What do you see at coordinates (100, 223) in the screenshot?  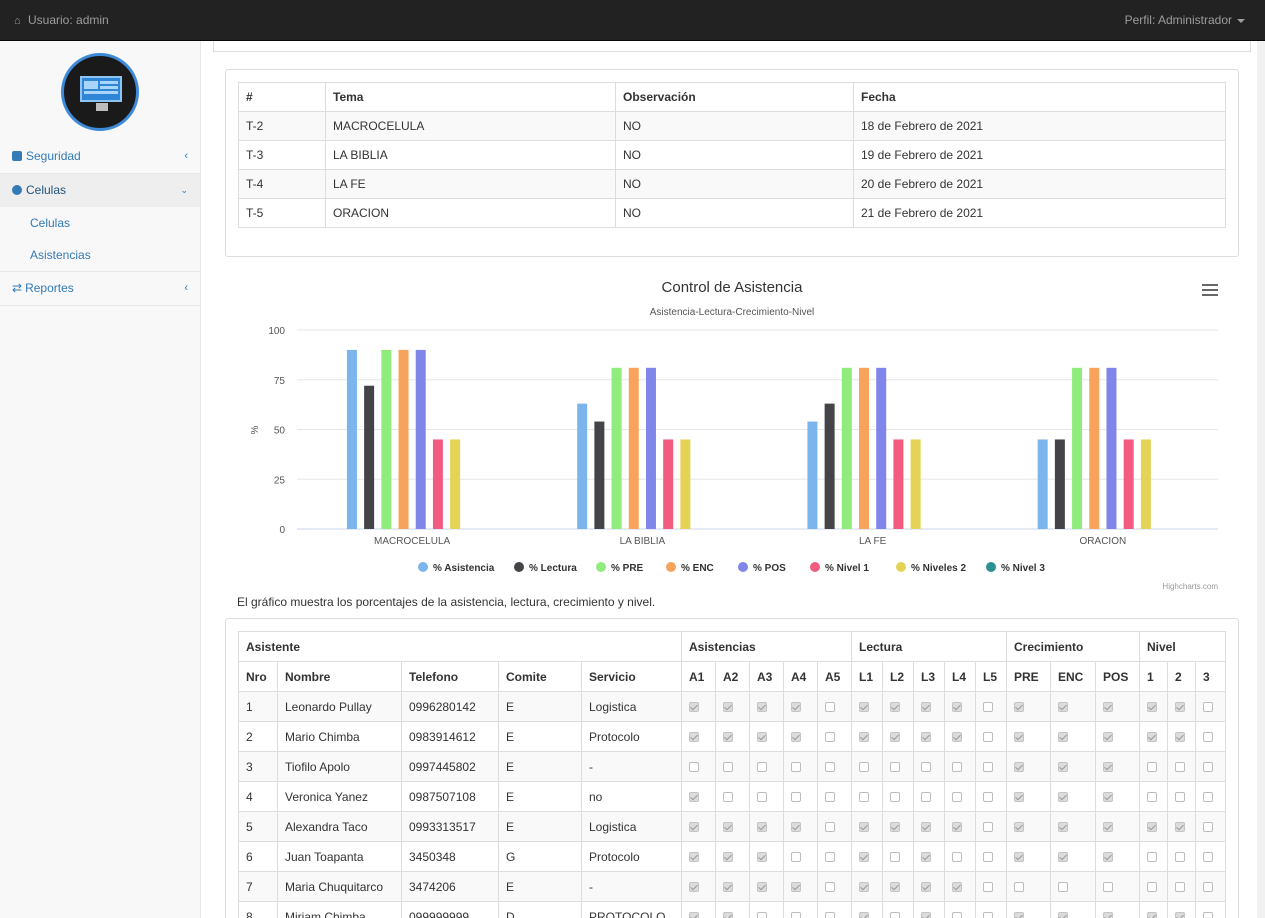 I see `sidebar-subitem-celulas: Celulas` at bounding box center [100, 223].